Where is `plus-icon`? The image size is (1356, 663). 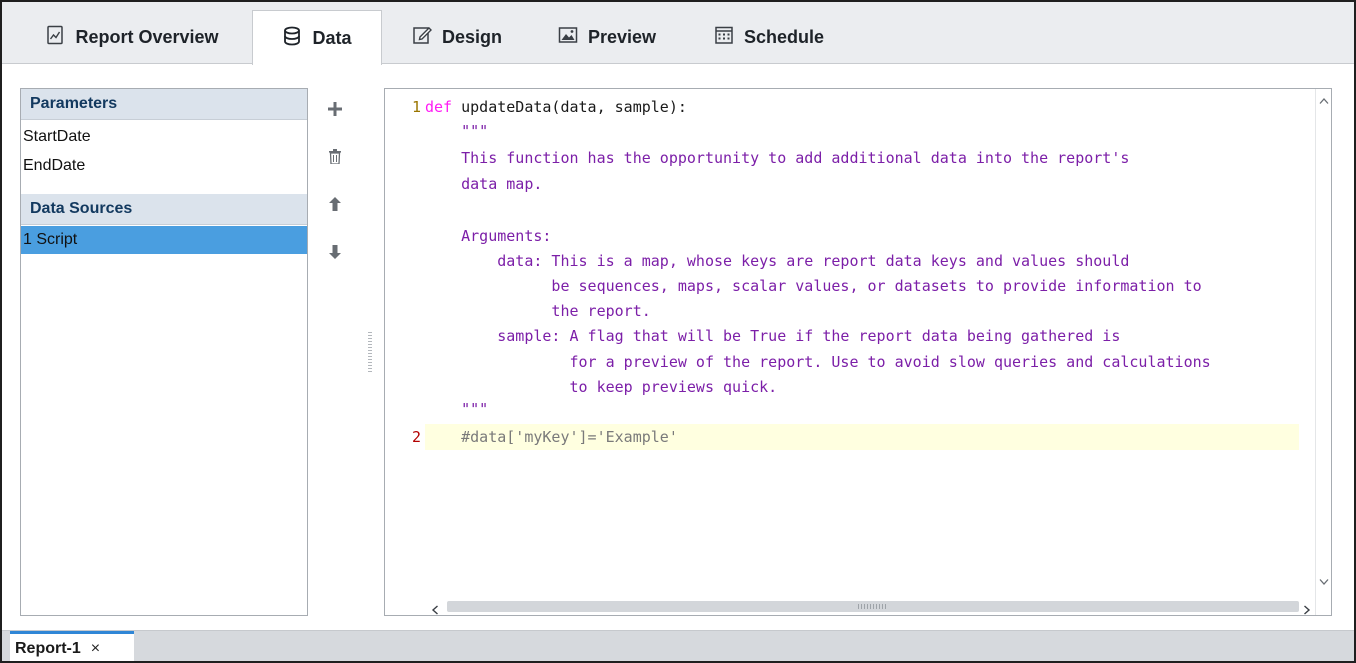
plus-icon is located at coordinates (335, 111).